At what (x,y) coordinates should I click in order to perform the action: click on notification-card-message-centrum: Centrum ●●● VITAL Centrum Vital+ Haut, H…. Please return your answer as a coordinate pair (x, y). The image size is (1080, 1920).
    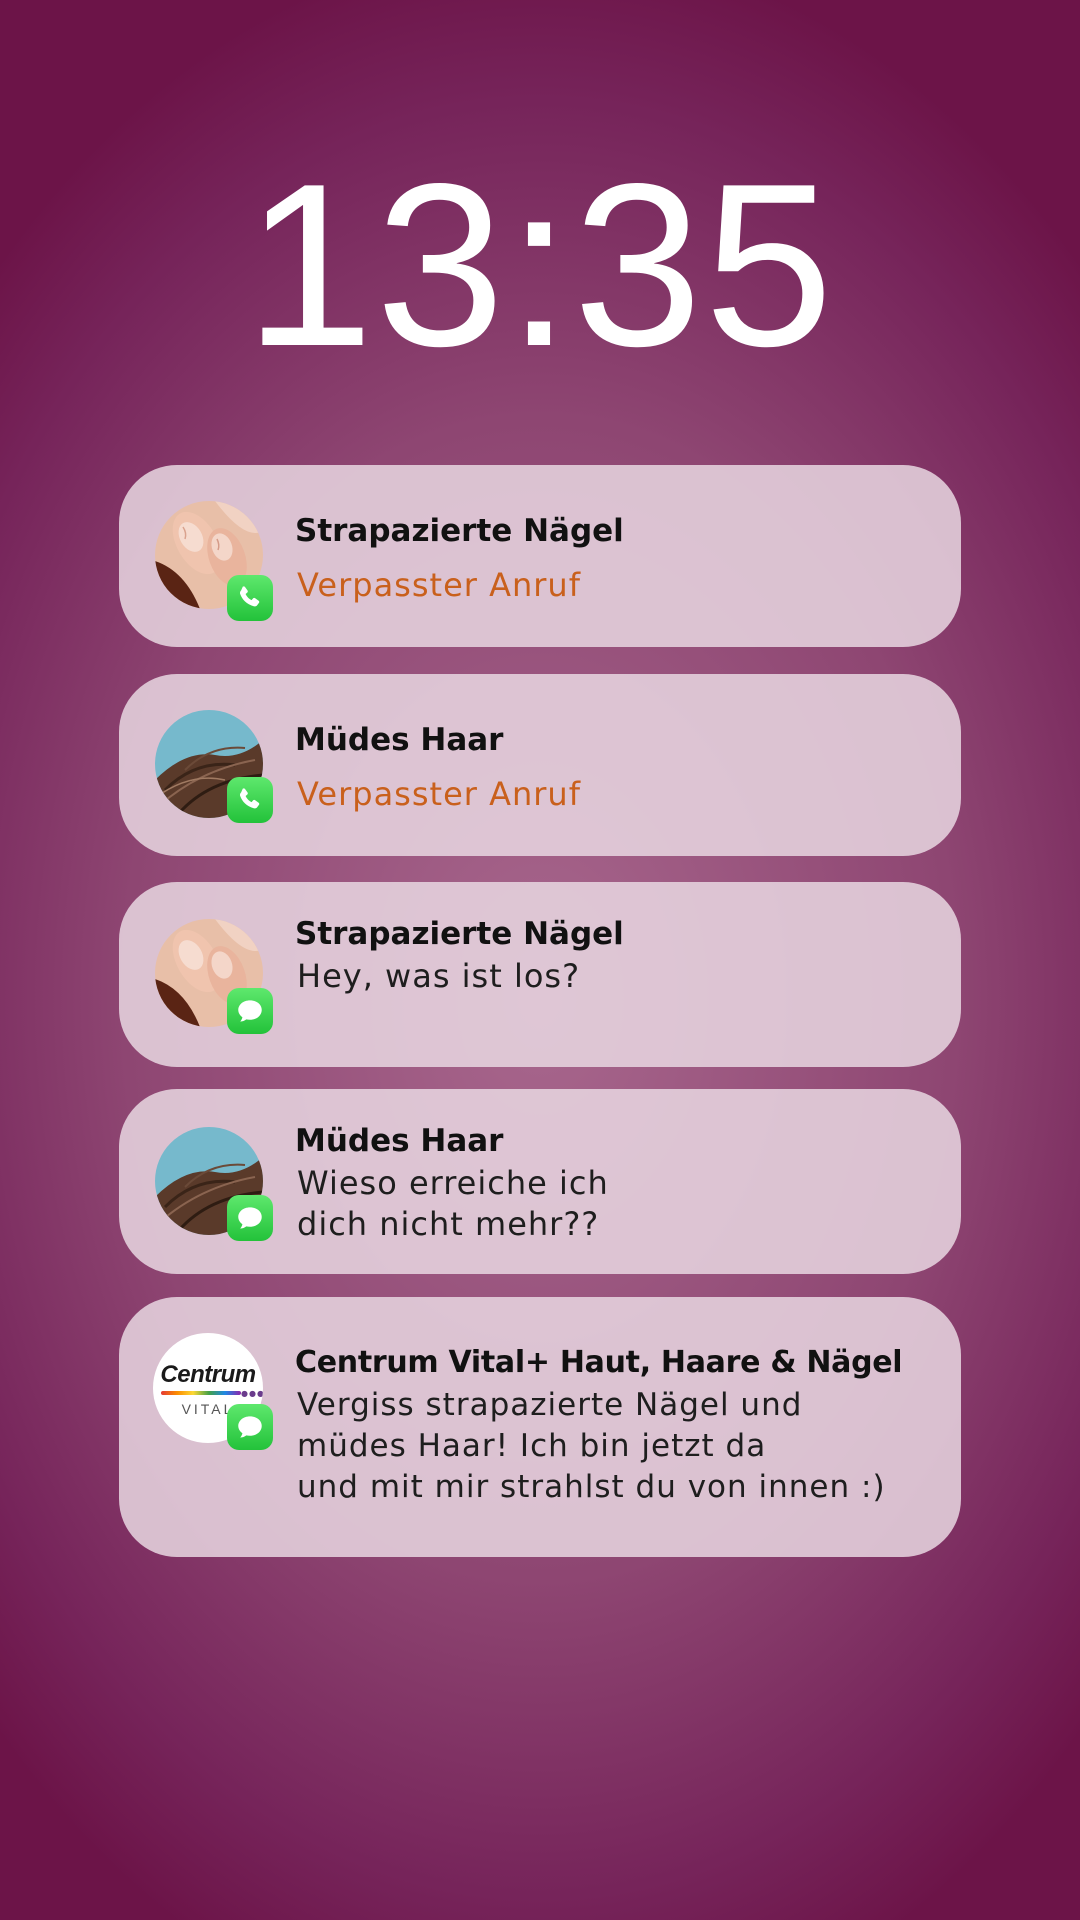
    Looking at the image, I should click on (540, 1427).